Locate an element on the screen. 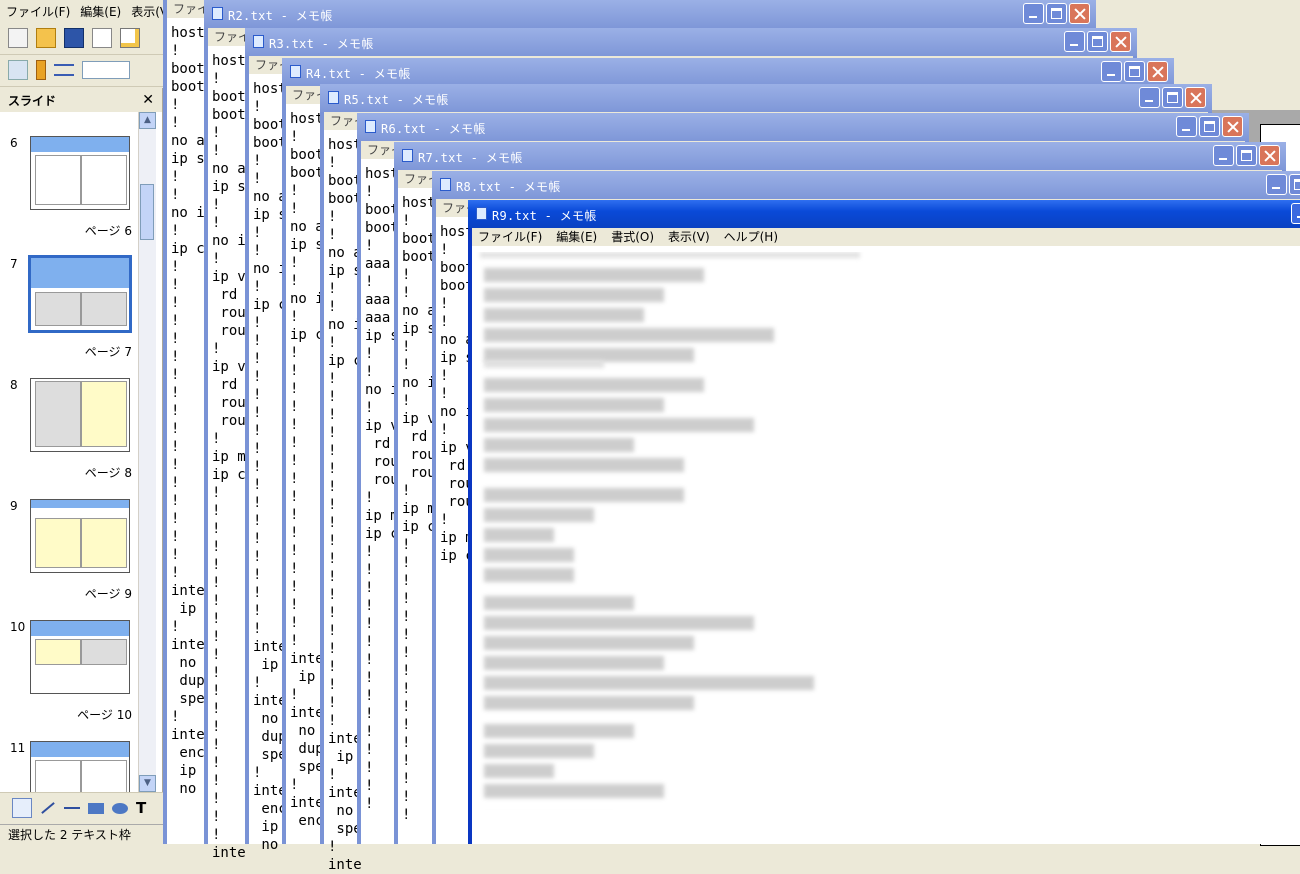 Image resolution: width=1300 pixels, height=874 pixels. window-title: R6.txt - メモ帳 is located at coordinates (433, 129).